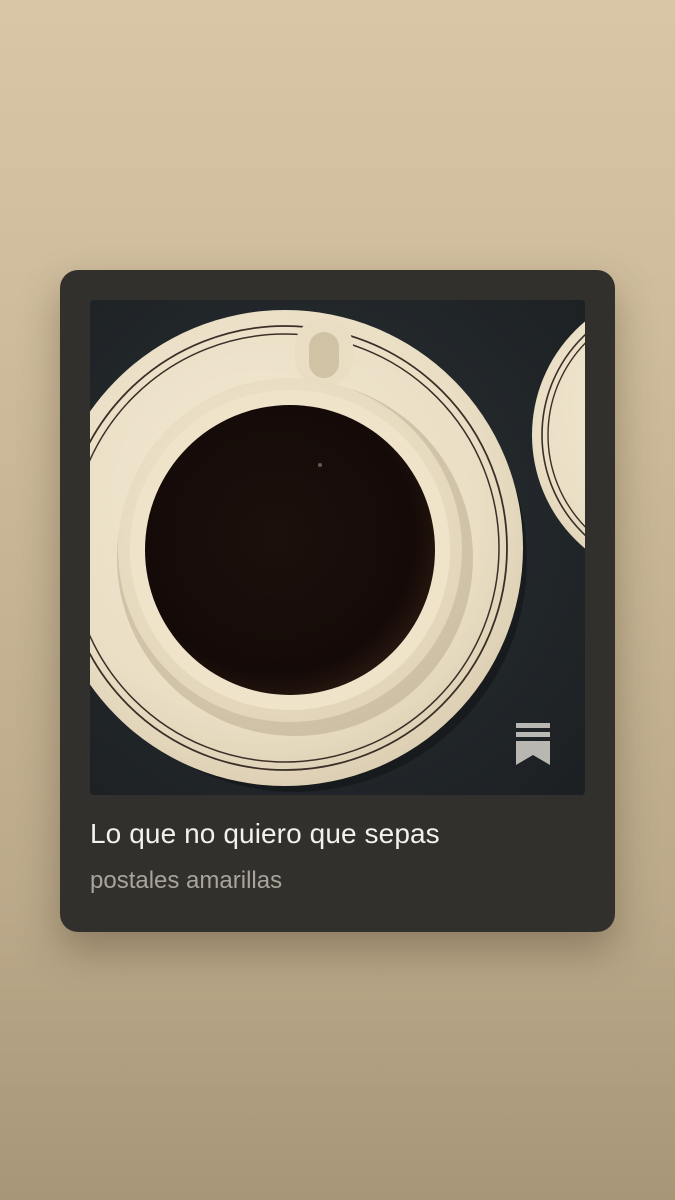  What do you see at coordinates (533, 744) in the screenshot?
I see `bookmark-icon` at bounding box center [533, 744].